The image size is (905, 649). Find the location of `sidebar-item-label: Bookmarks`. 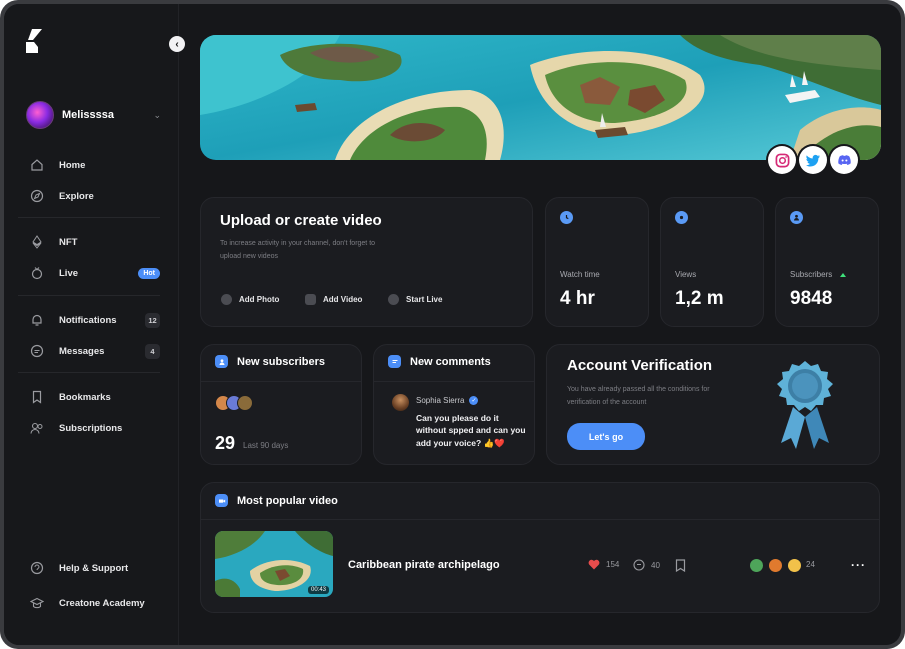

sidebar-item-label: Bookmarks is located at coordinates (85, 397).